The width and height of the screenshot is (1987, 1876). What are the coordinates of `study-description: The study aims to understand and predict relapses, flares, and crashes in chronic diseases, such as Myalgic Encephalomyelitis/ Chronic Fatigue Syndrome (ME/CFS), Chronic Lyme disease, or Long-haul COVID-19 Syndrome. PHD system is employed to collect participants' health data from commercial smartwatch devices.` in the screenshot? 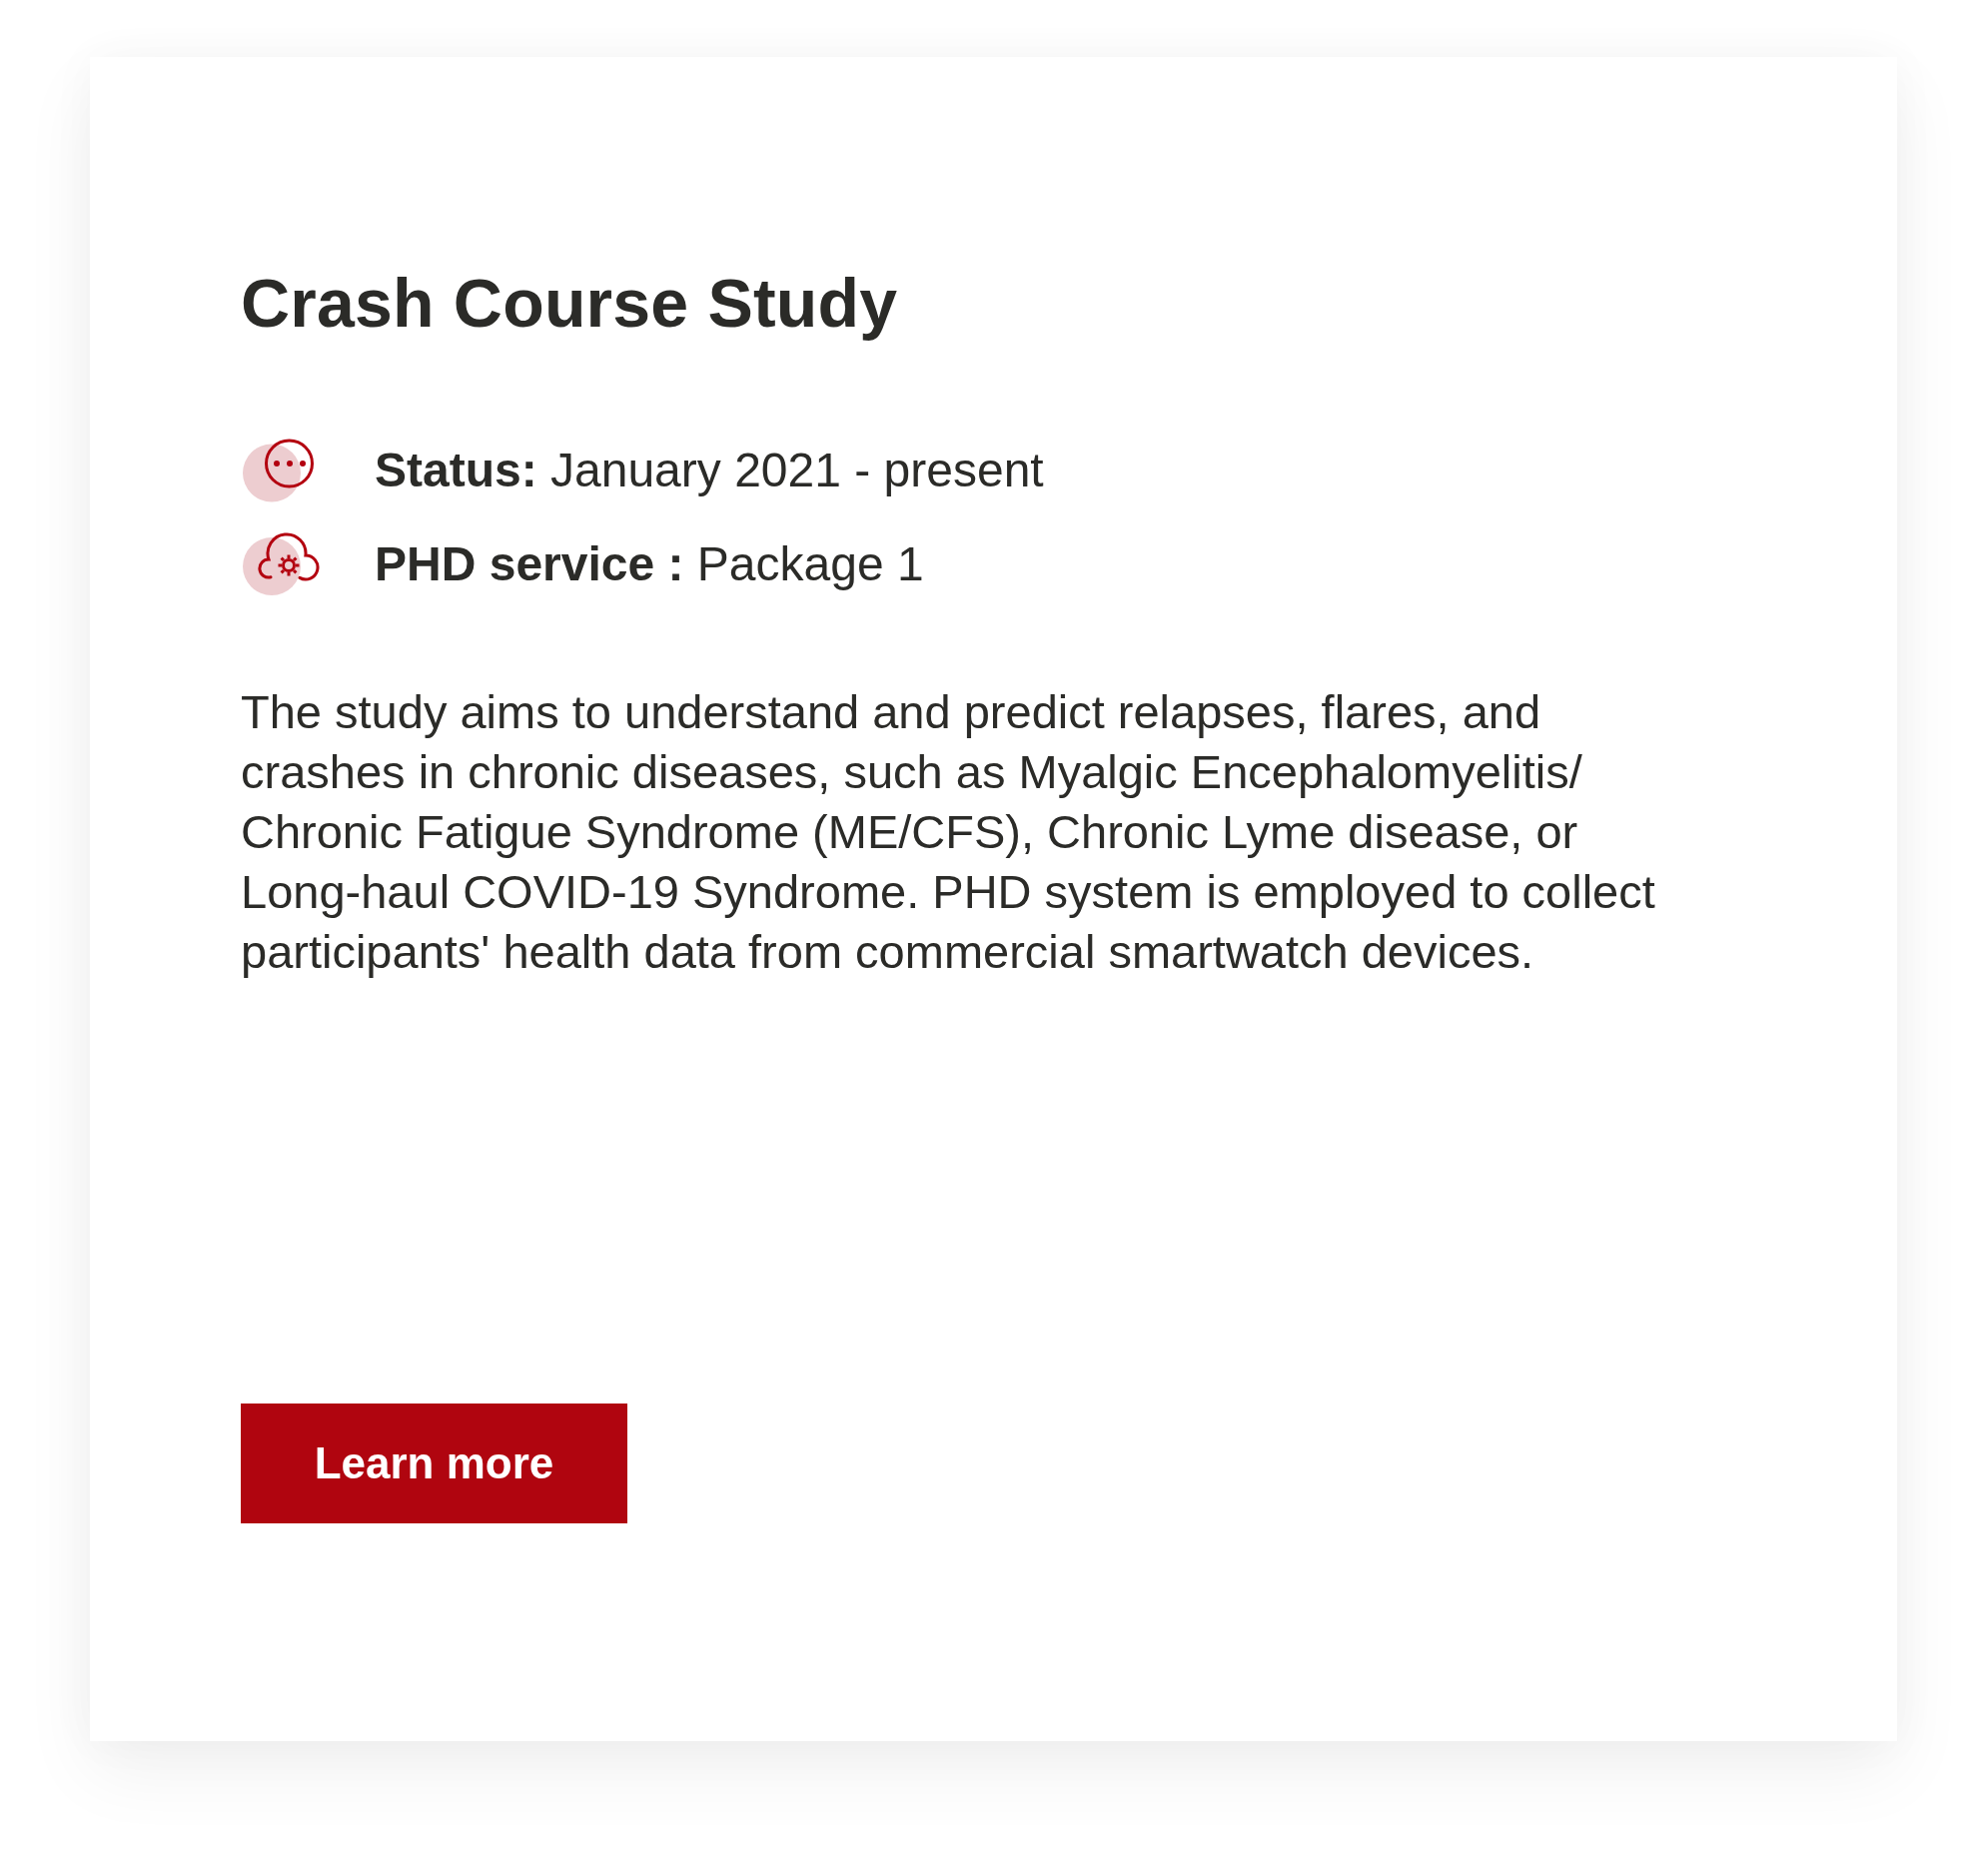 It's located at (949, 832).